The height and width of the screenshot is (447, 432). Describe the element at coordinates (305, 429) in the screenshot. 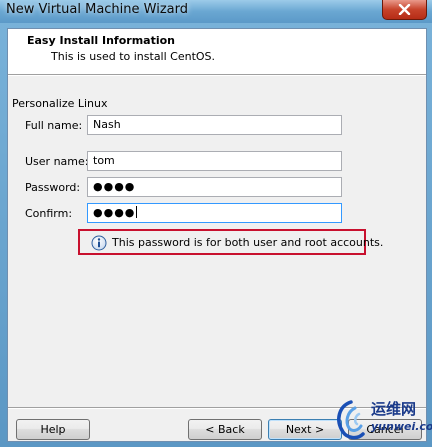

I see `next-button: Next >` at that location.